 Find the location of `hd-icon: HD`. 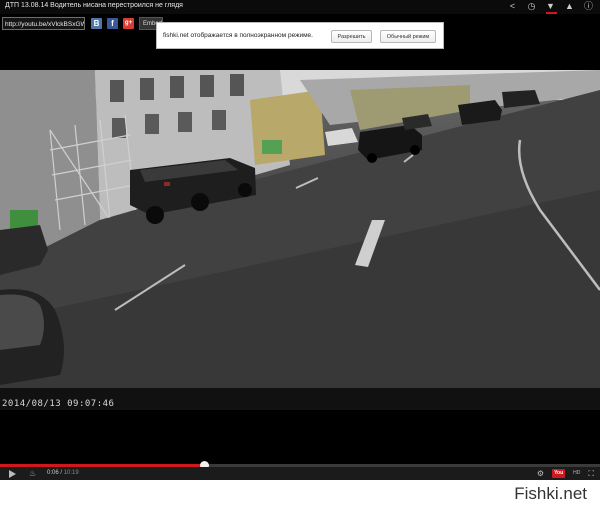

hd-icon: HD is located at coordinates (576, 473).